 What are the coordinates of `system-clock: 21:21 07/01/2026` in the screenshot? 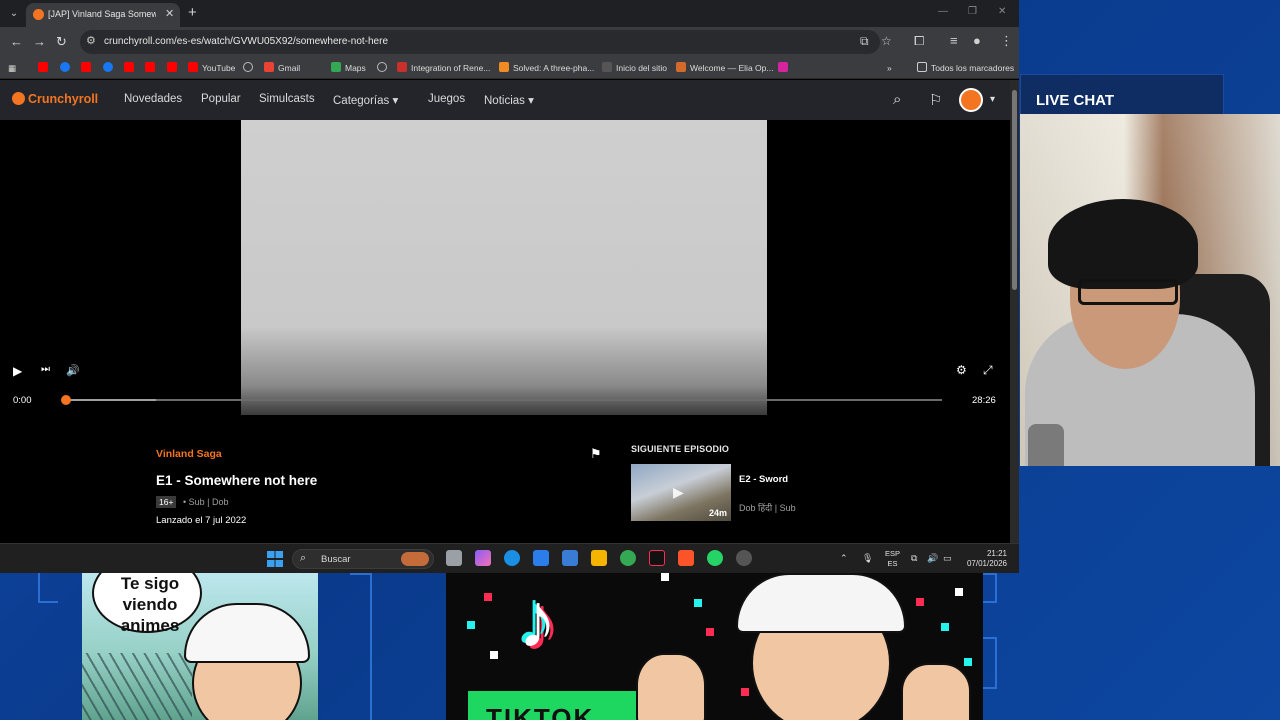 It's located at (985, 559).